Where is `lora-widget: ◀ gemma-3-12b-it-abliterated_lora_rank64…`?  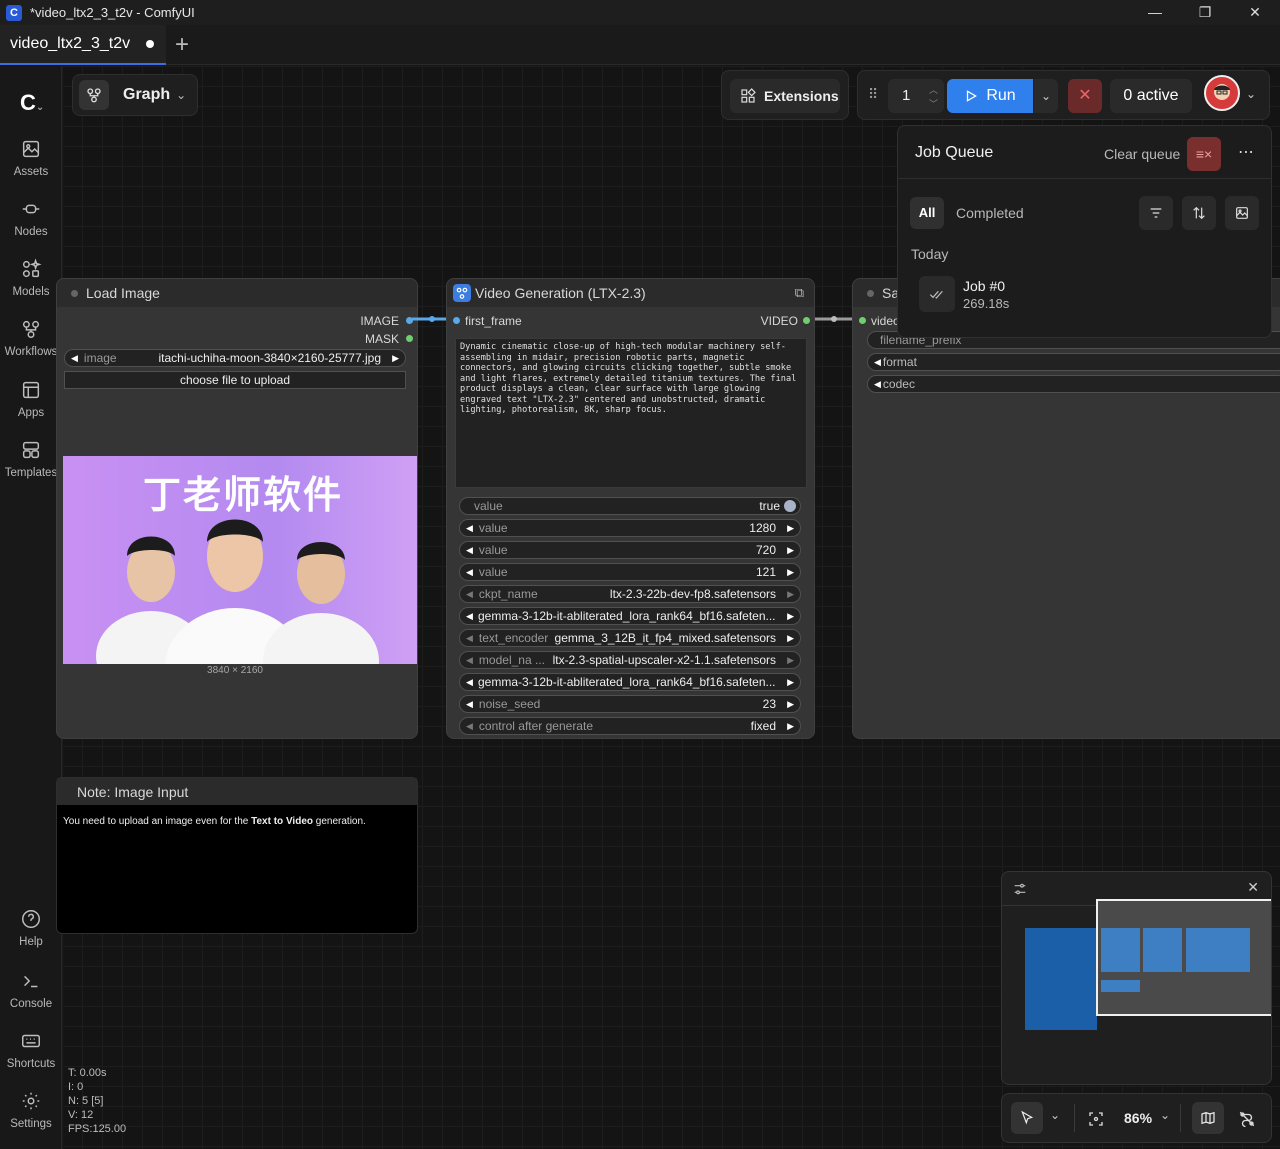
lora-widget: ◀ gemma-3-12b-it-abliterated_lora_rank64… is located at coordinates (630, 616).